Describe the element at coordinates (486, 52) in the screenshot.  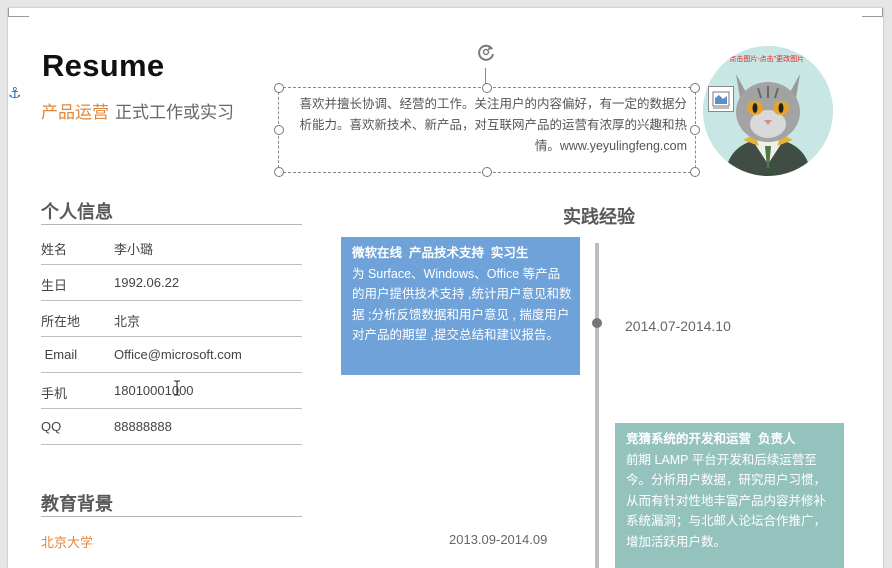
I see `rotate-handle-icon` at that location.